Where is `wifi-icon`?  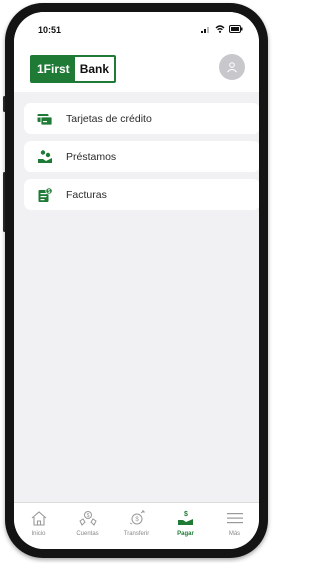
wifi-icon is located at coordinates (220, 29).